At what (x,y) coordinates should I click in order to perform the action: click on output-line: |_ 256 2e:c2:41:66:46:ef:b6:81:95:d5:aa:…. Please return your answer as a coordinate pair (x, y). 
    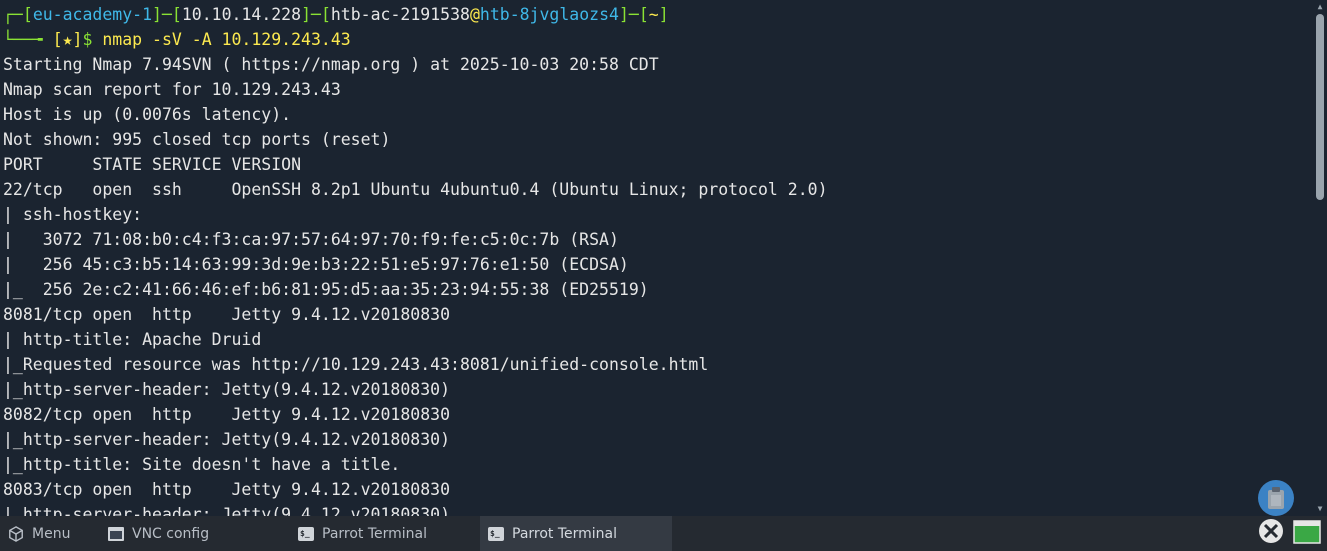
    Looking at the image, I should click on (326, 289).